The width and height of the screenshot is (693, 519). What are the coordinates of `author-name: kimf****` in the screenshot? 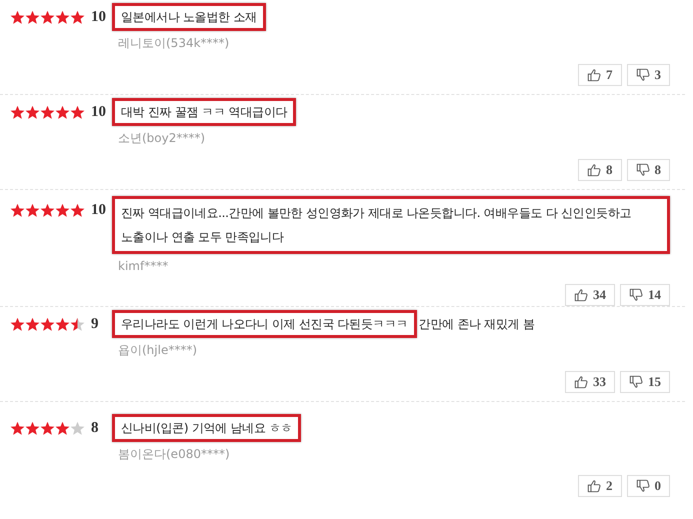 It's located at (143, 266).